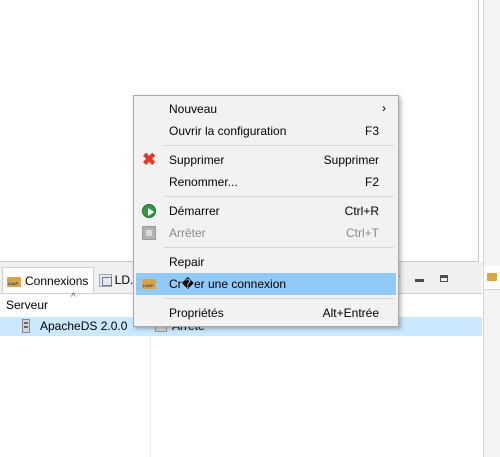 The height and width of the screenshot is (457, 500). Describe the element at coordinates (149, 211) in the screenshot. I see `start-icon` at that location.